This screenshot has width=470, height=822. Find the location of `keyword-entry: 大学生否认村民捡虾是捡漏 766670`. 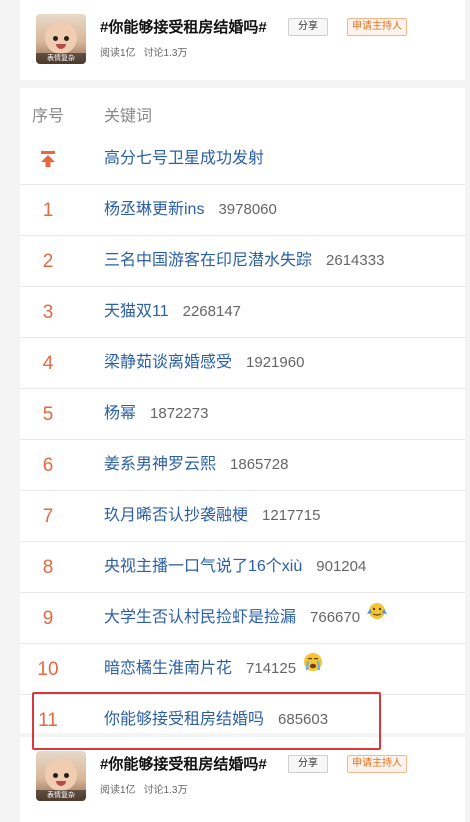

keyword-entry: 大学生否认村民捡虾是捡漏 766670 is located at coordinates (246, 618).